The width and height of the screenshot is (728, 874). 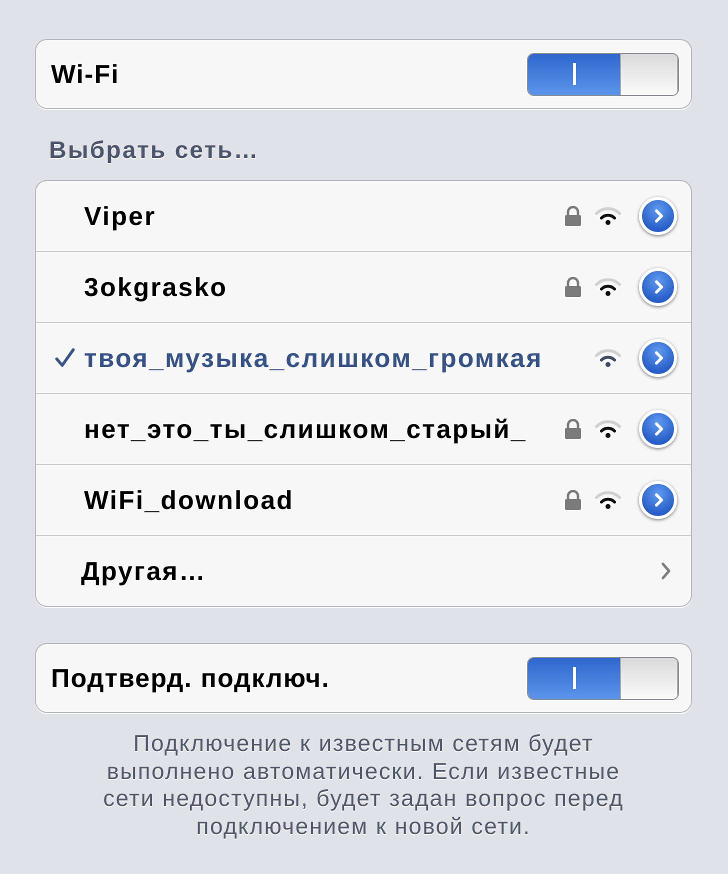 I want to click on footer-note: Подключение к известным сетям будет выполнено автоматически. Если известные сети недоступны, будет задан вопрос перед подключением к новой сети., so click(x=363, y=785).